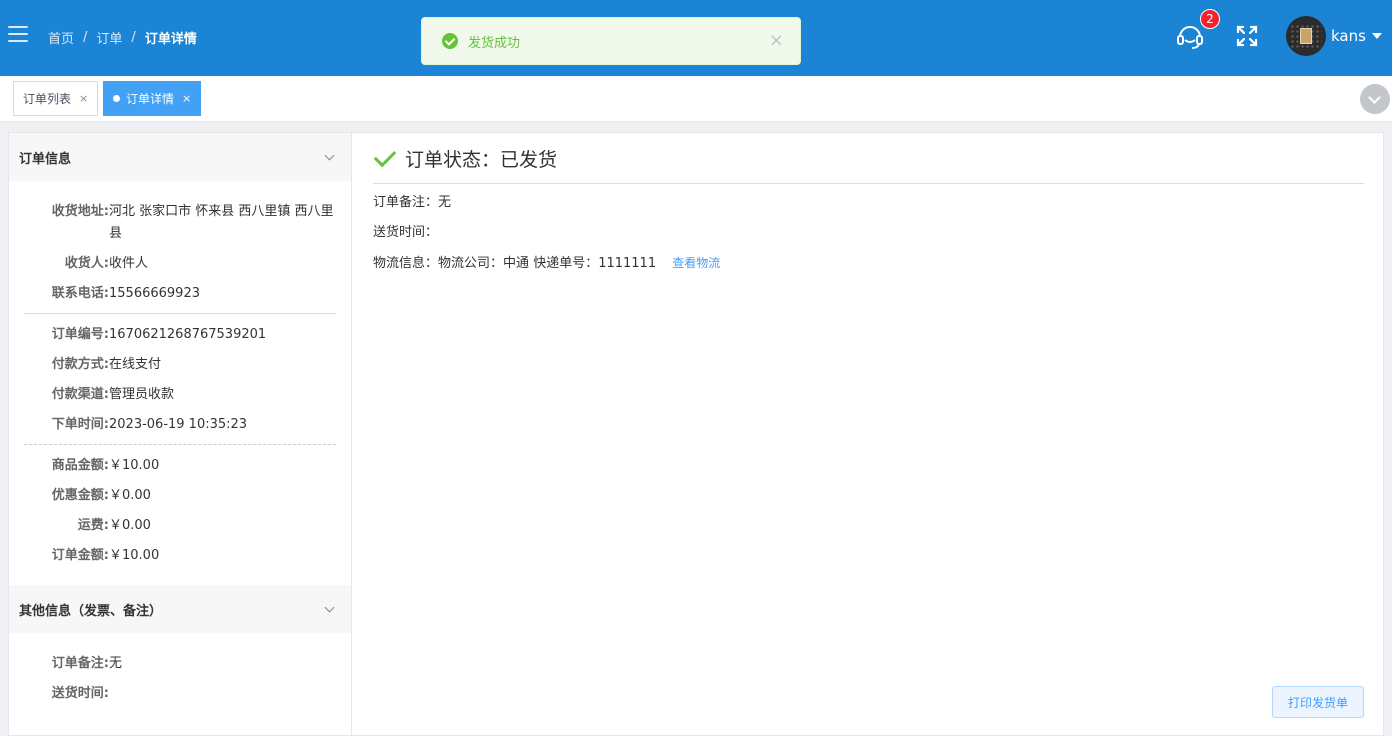  What do you see at coordinates (180, 395) in the screenshot?
I see `info-row-pay-channel: 付款渠道: 管理员收款` at bounding box center [180, 395].